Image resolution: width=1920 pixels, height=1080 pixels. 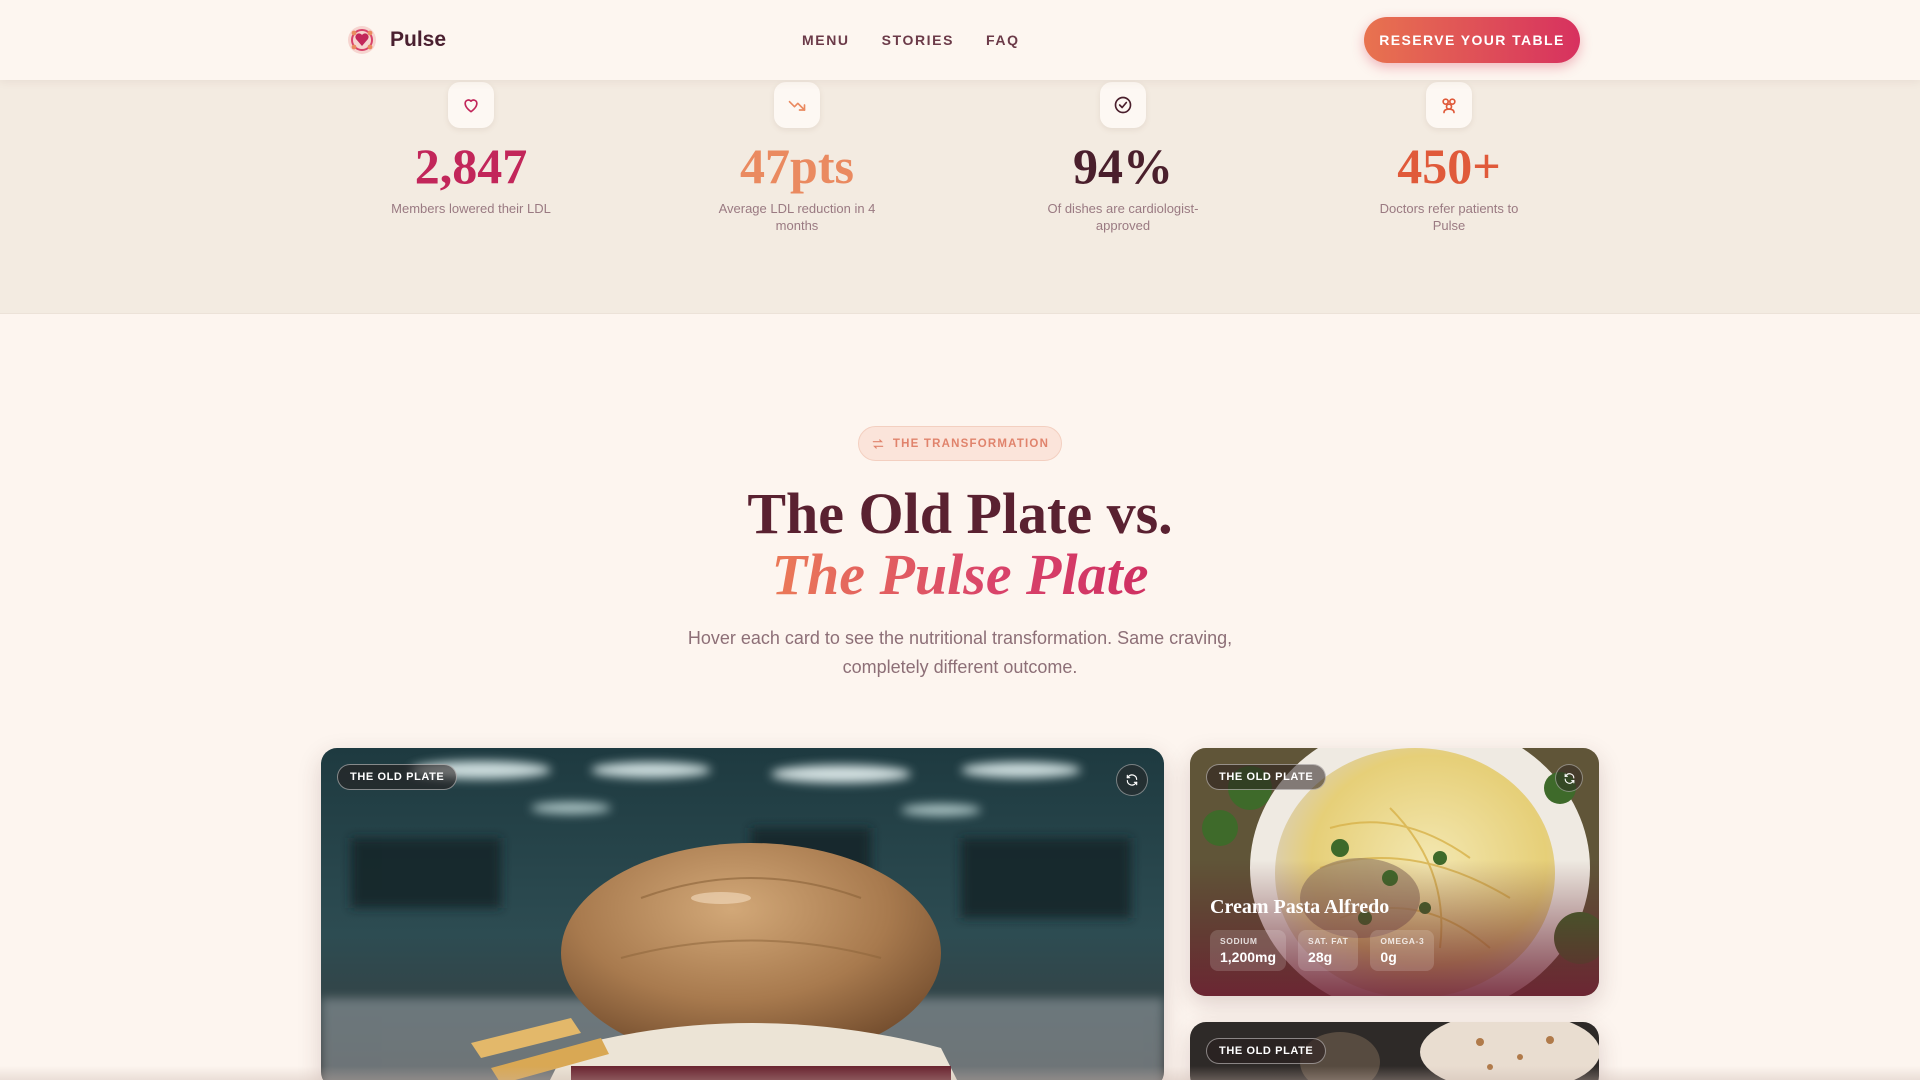 What do you see at coordinates (1123, 217) in the screenshot?
I see `stat-label: Of dishes are cardiologist-approved` at bounding box center [1123, 217].